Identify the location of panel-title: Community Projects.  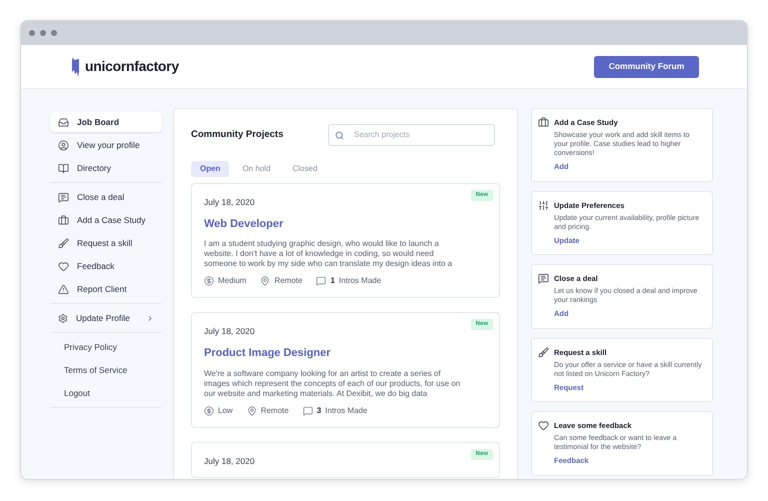
(237, 135).